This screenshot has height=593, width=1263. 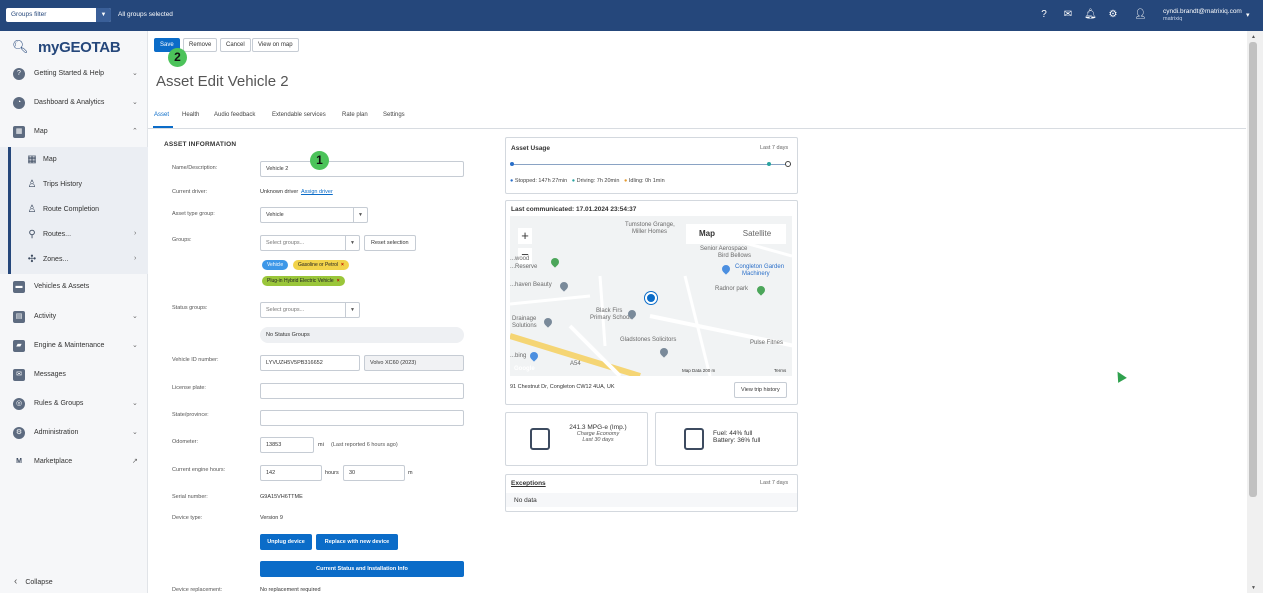 I want to click on odometer-unit: mi, so click(x=321, y=445).